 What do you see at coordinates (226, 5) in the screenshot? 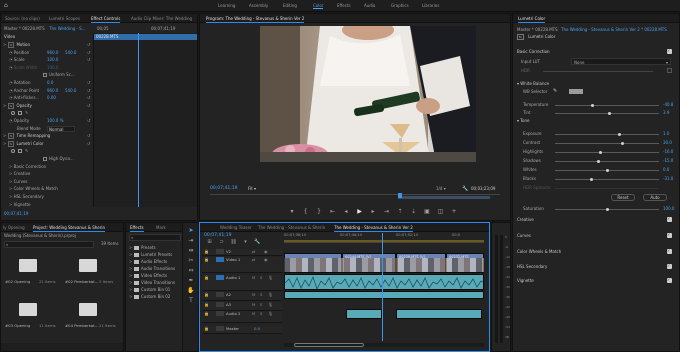
I see `workspace-tab-learning: Learning` at bounding box center [226, 5].